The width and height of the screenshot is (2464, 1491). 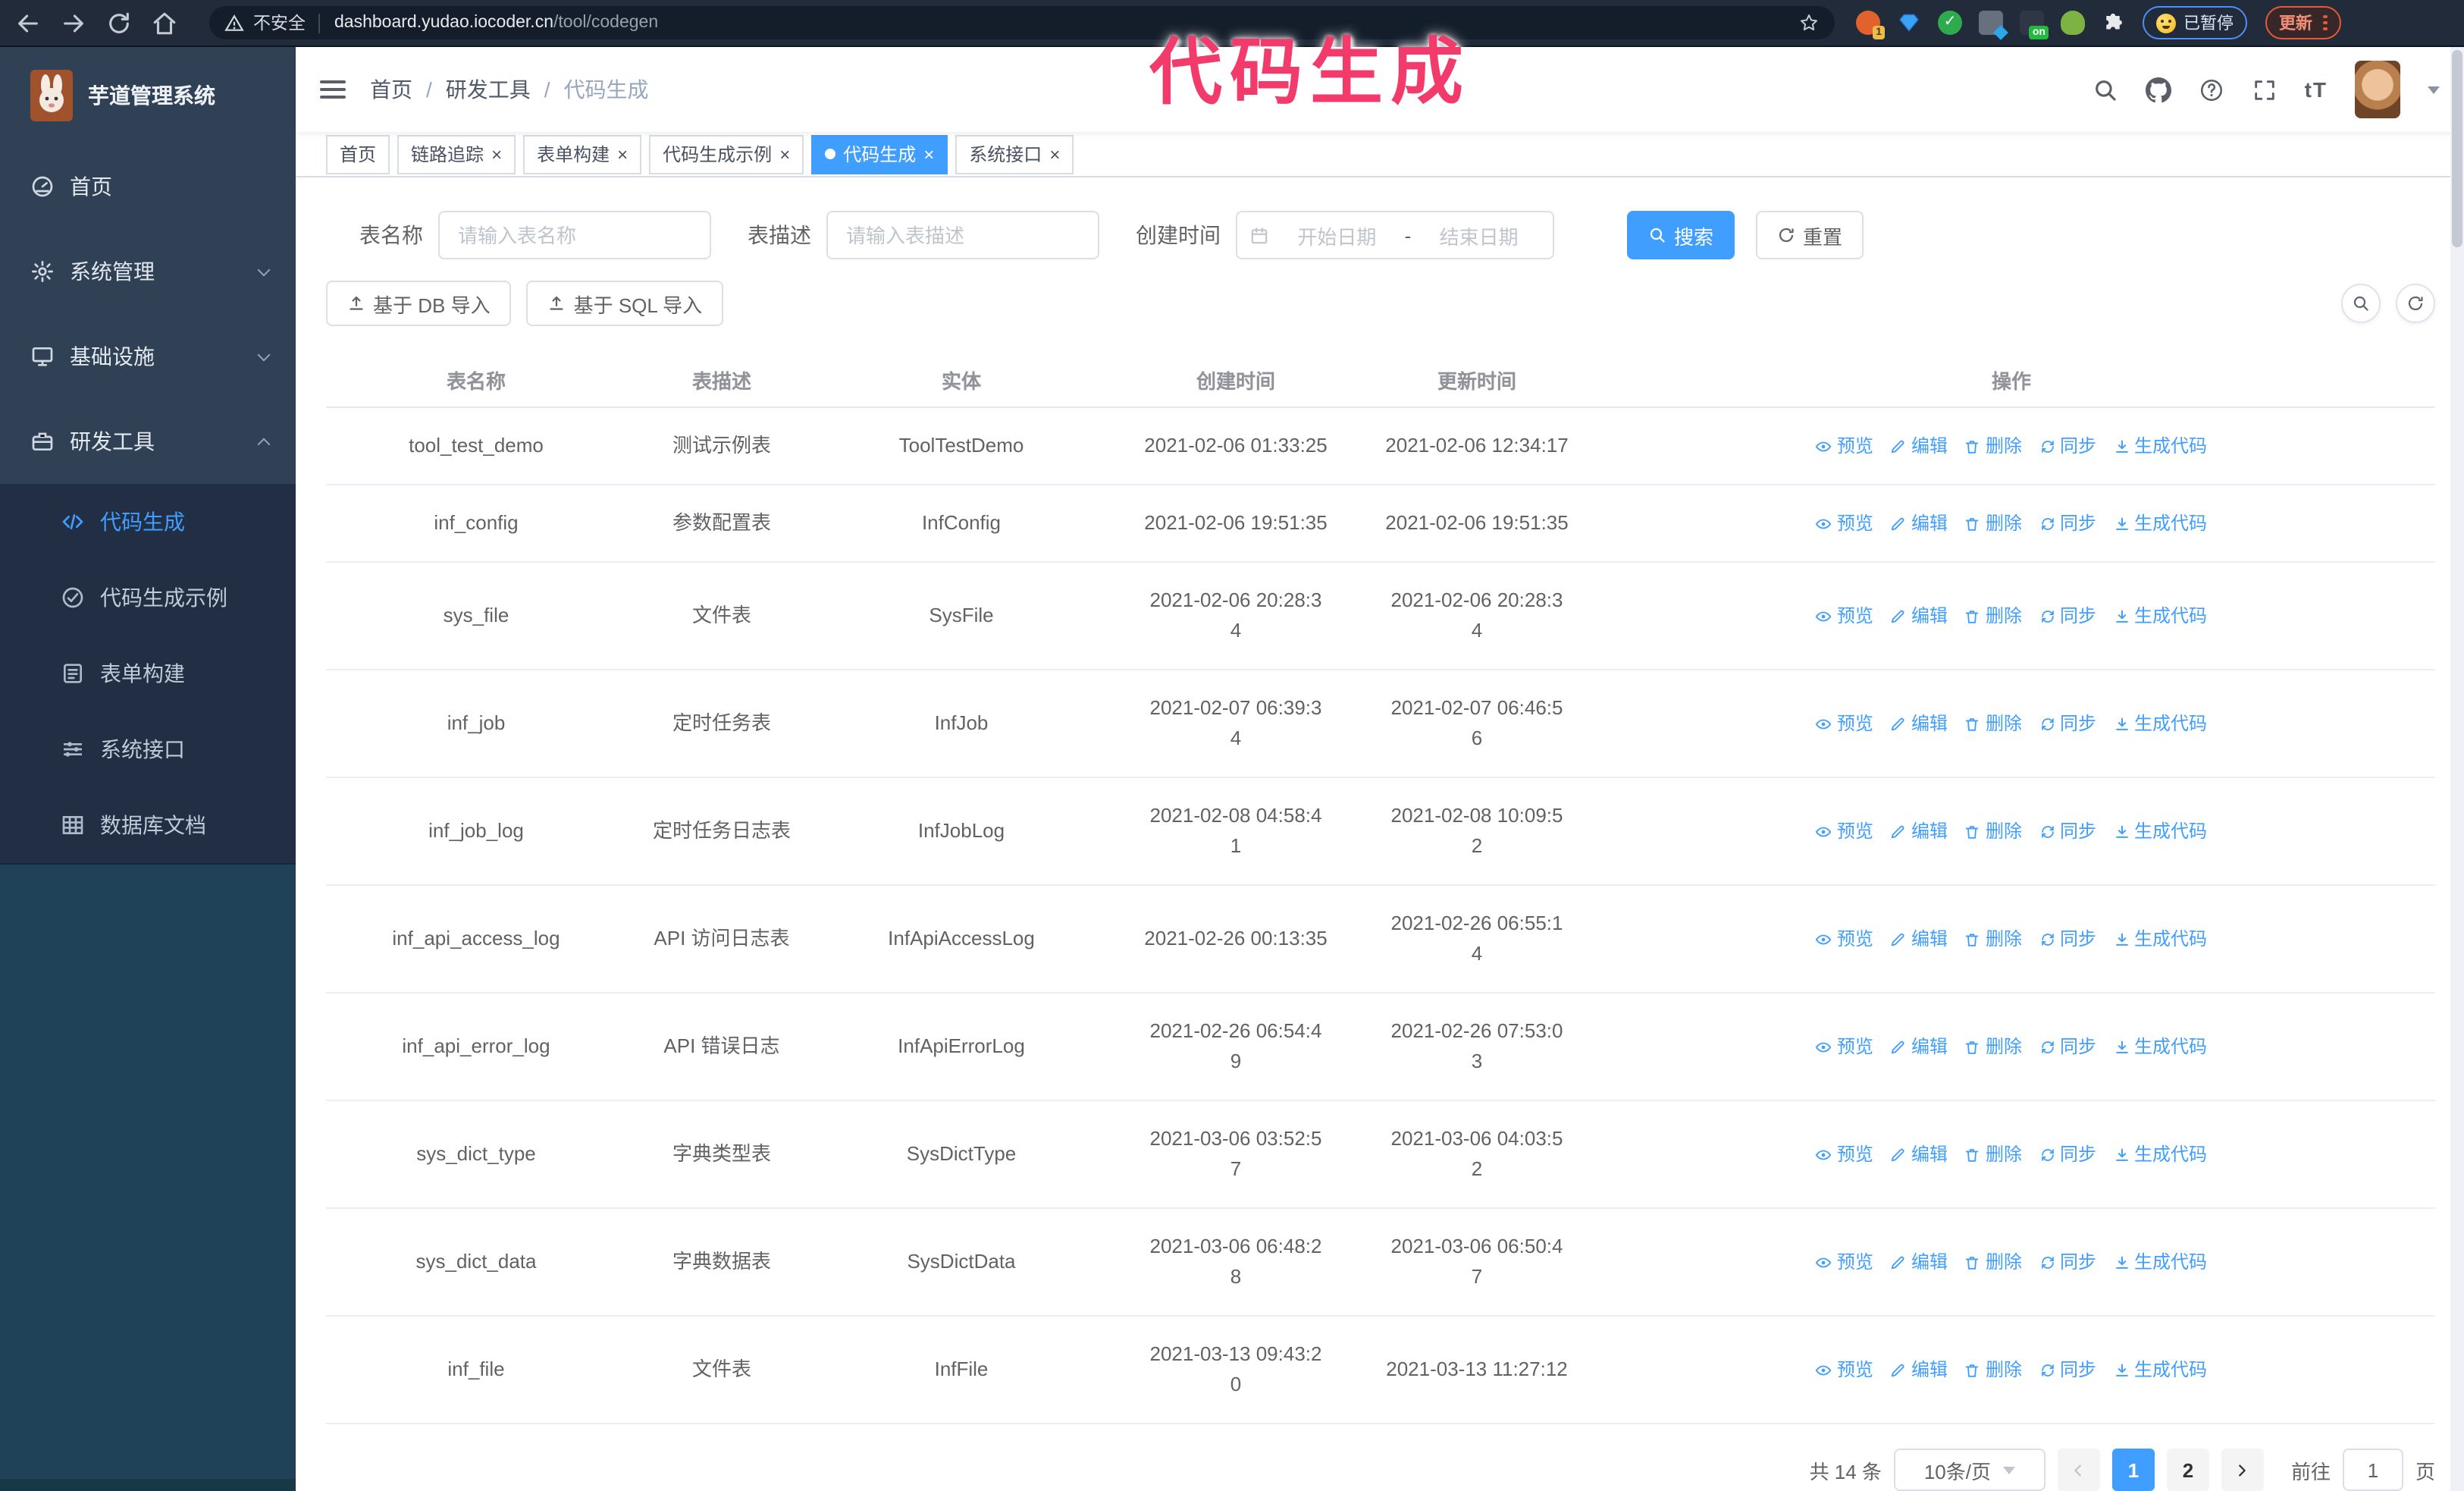 What do you see at coordinates (2434, 92) in the screenshot?
I see `user-menu-caret-icon` at bounding box center [2434, 92].